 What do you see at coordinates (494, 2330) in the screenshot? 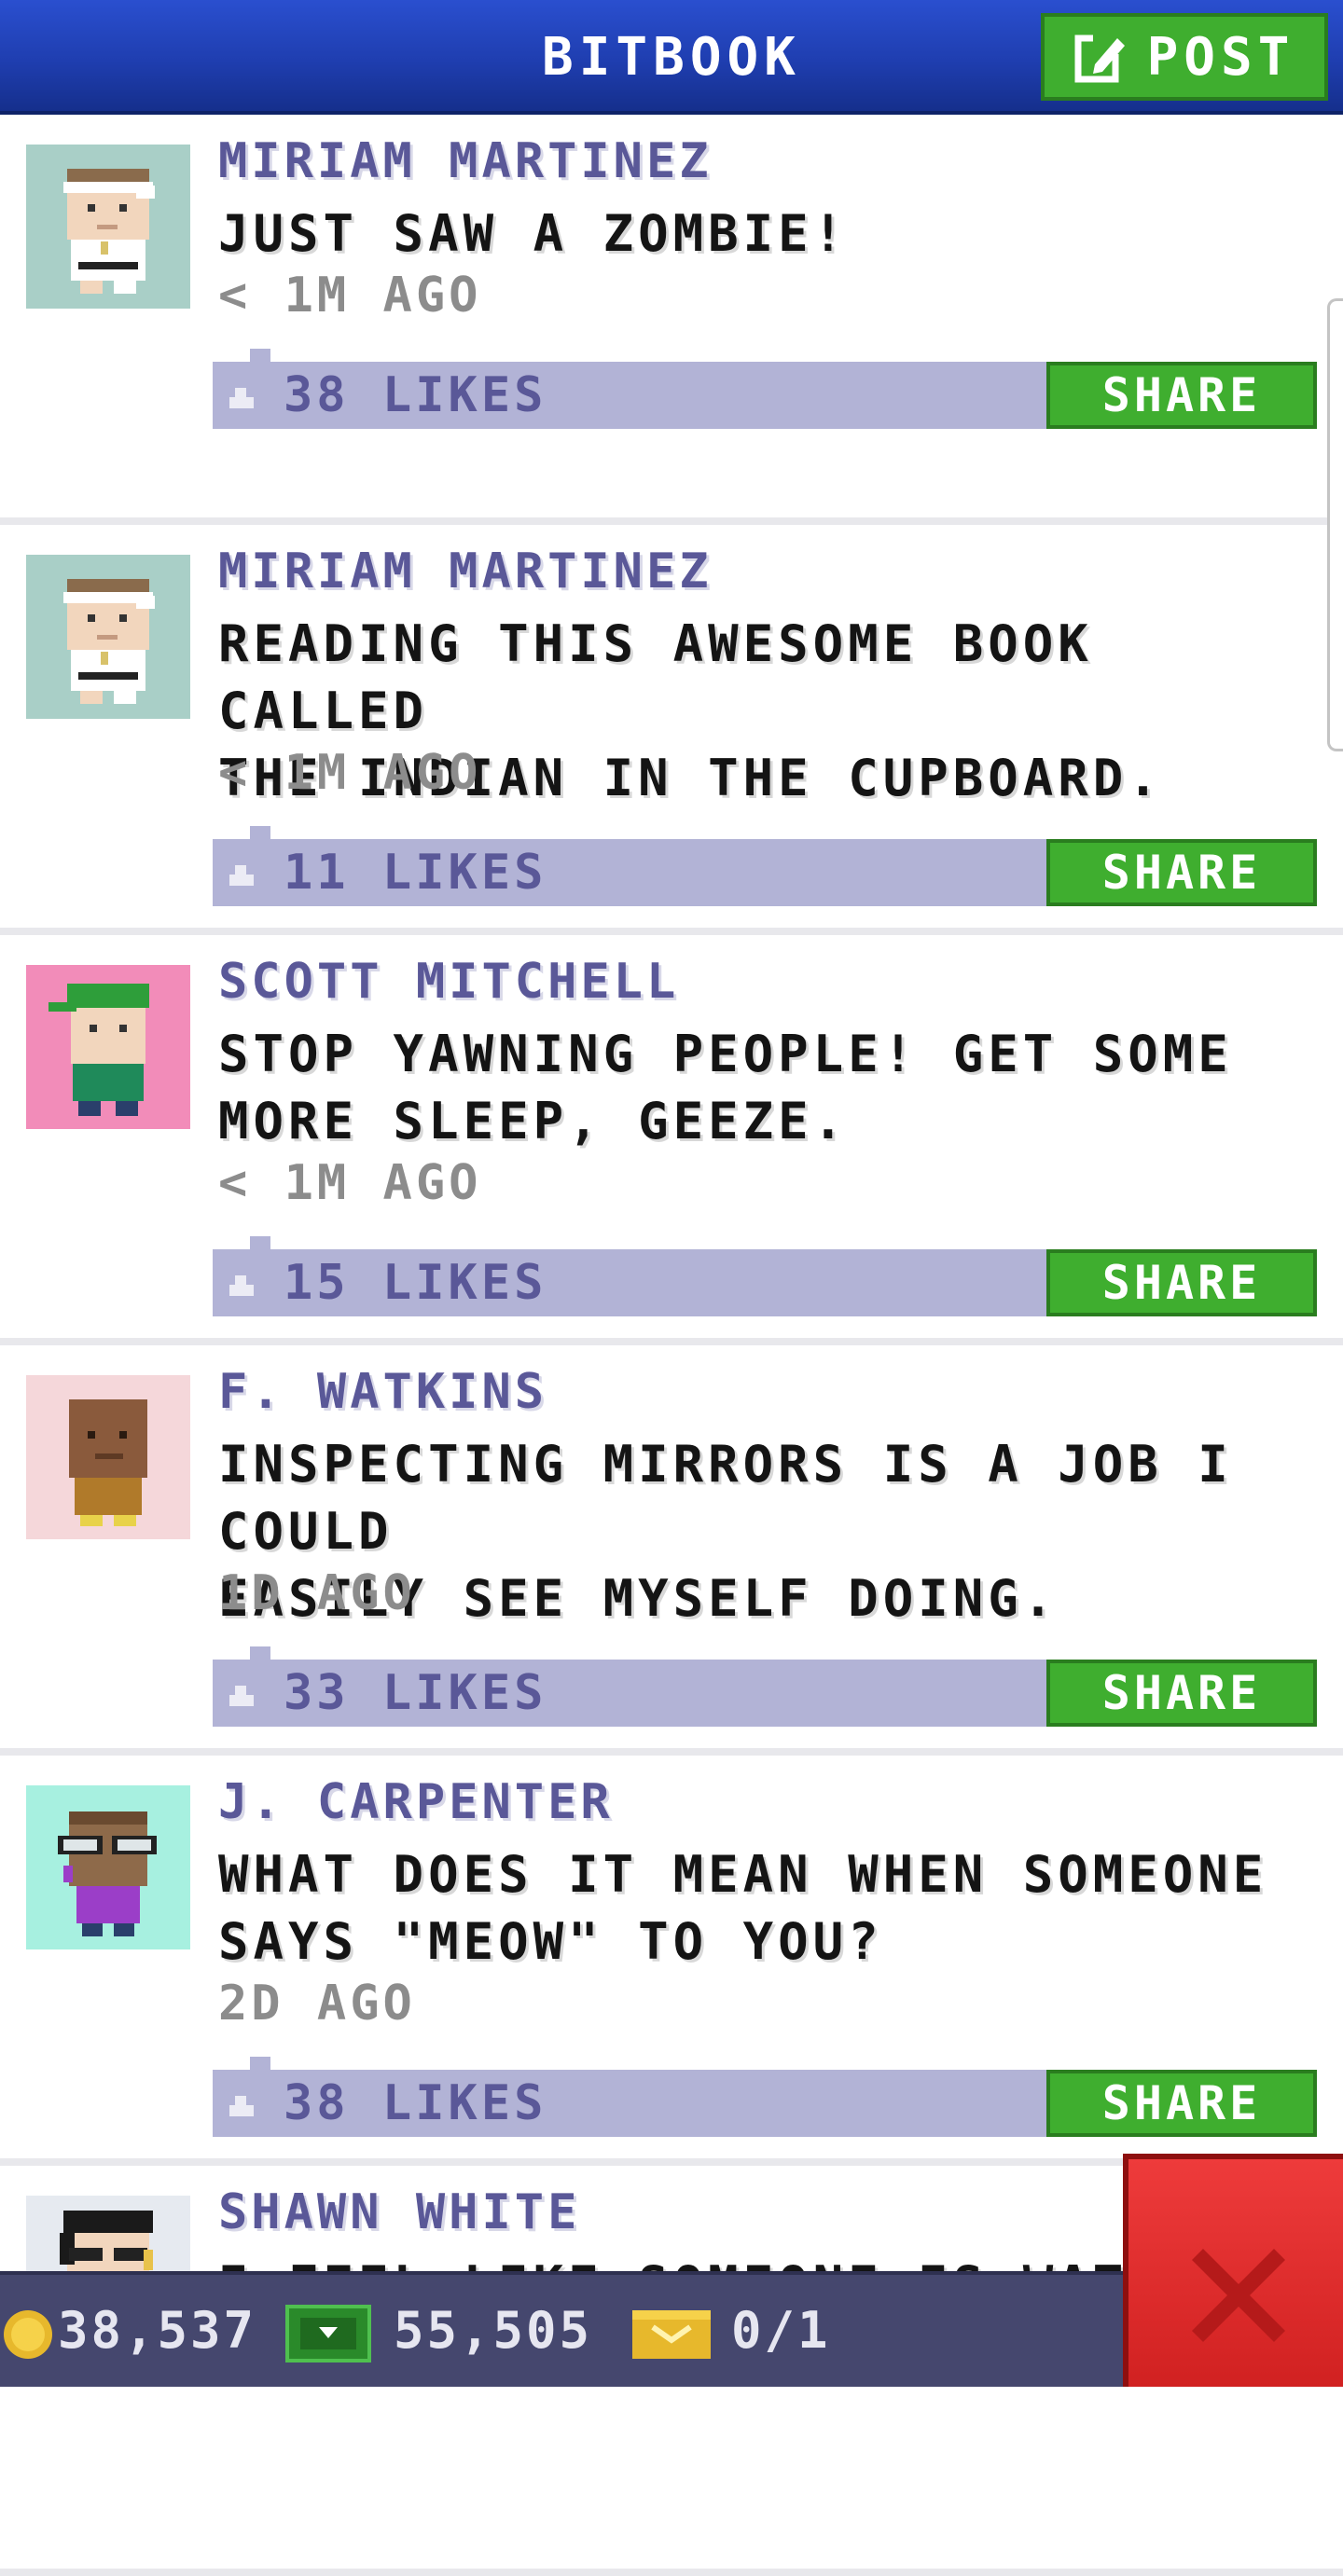
I see `bux-count: 55,505` at bounding box center [494, 2330].